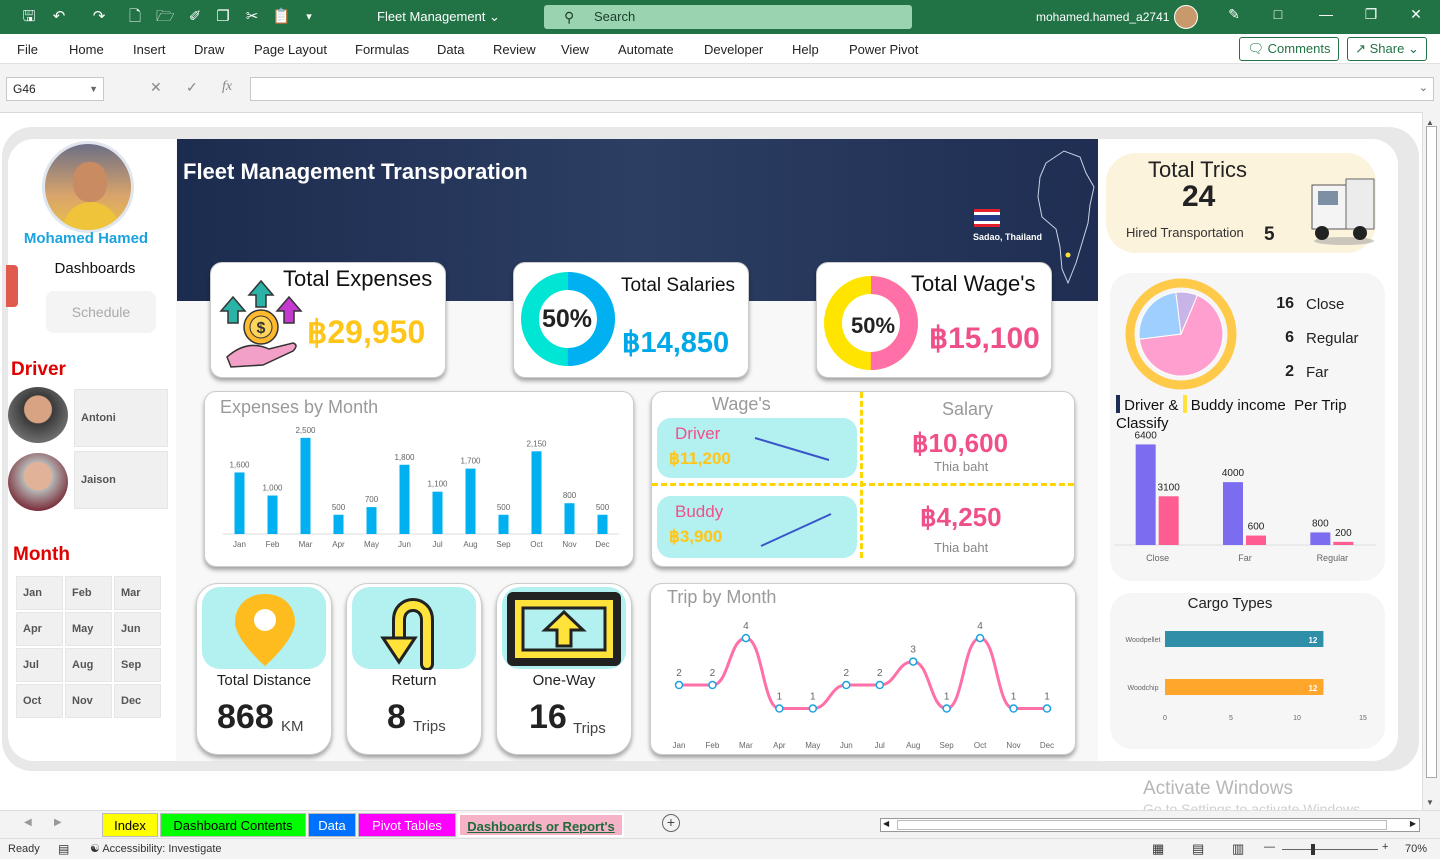 The image size is (1440, 859). I want to click on pen-icon: ✎, so click(1234, 14).